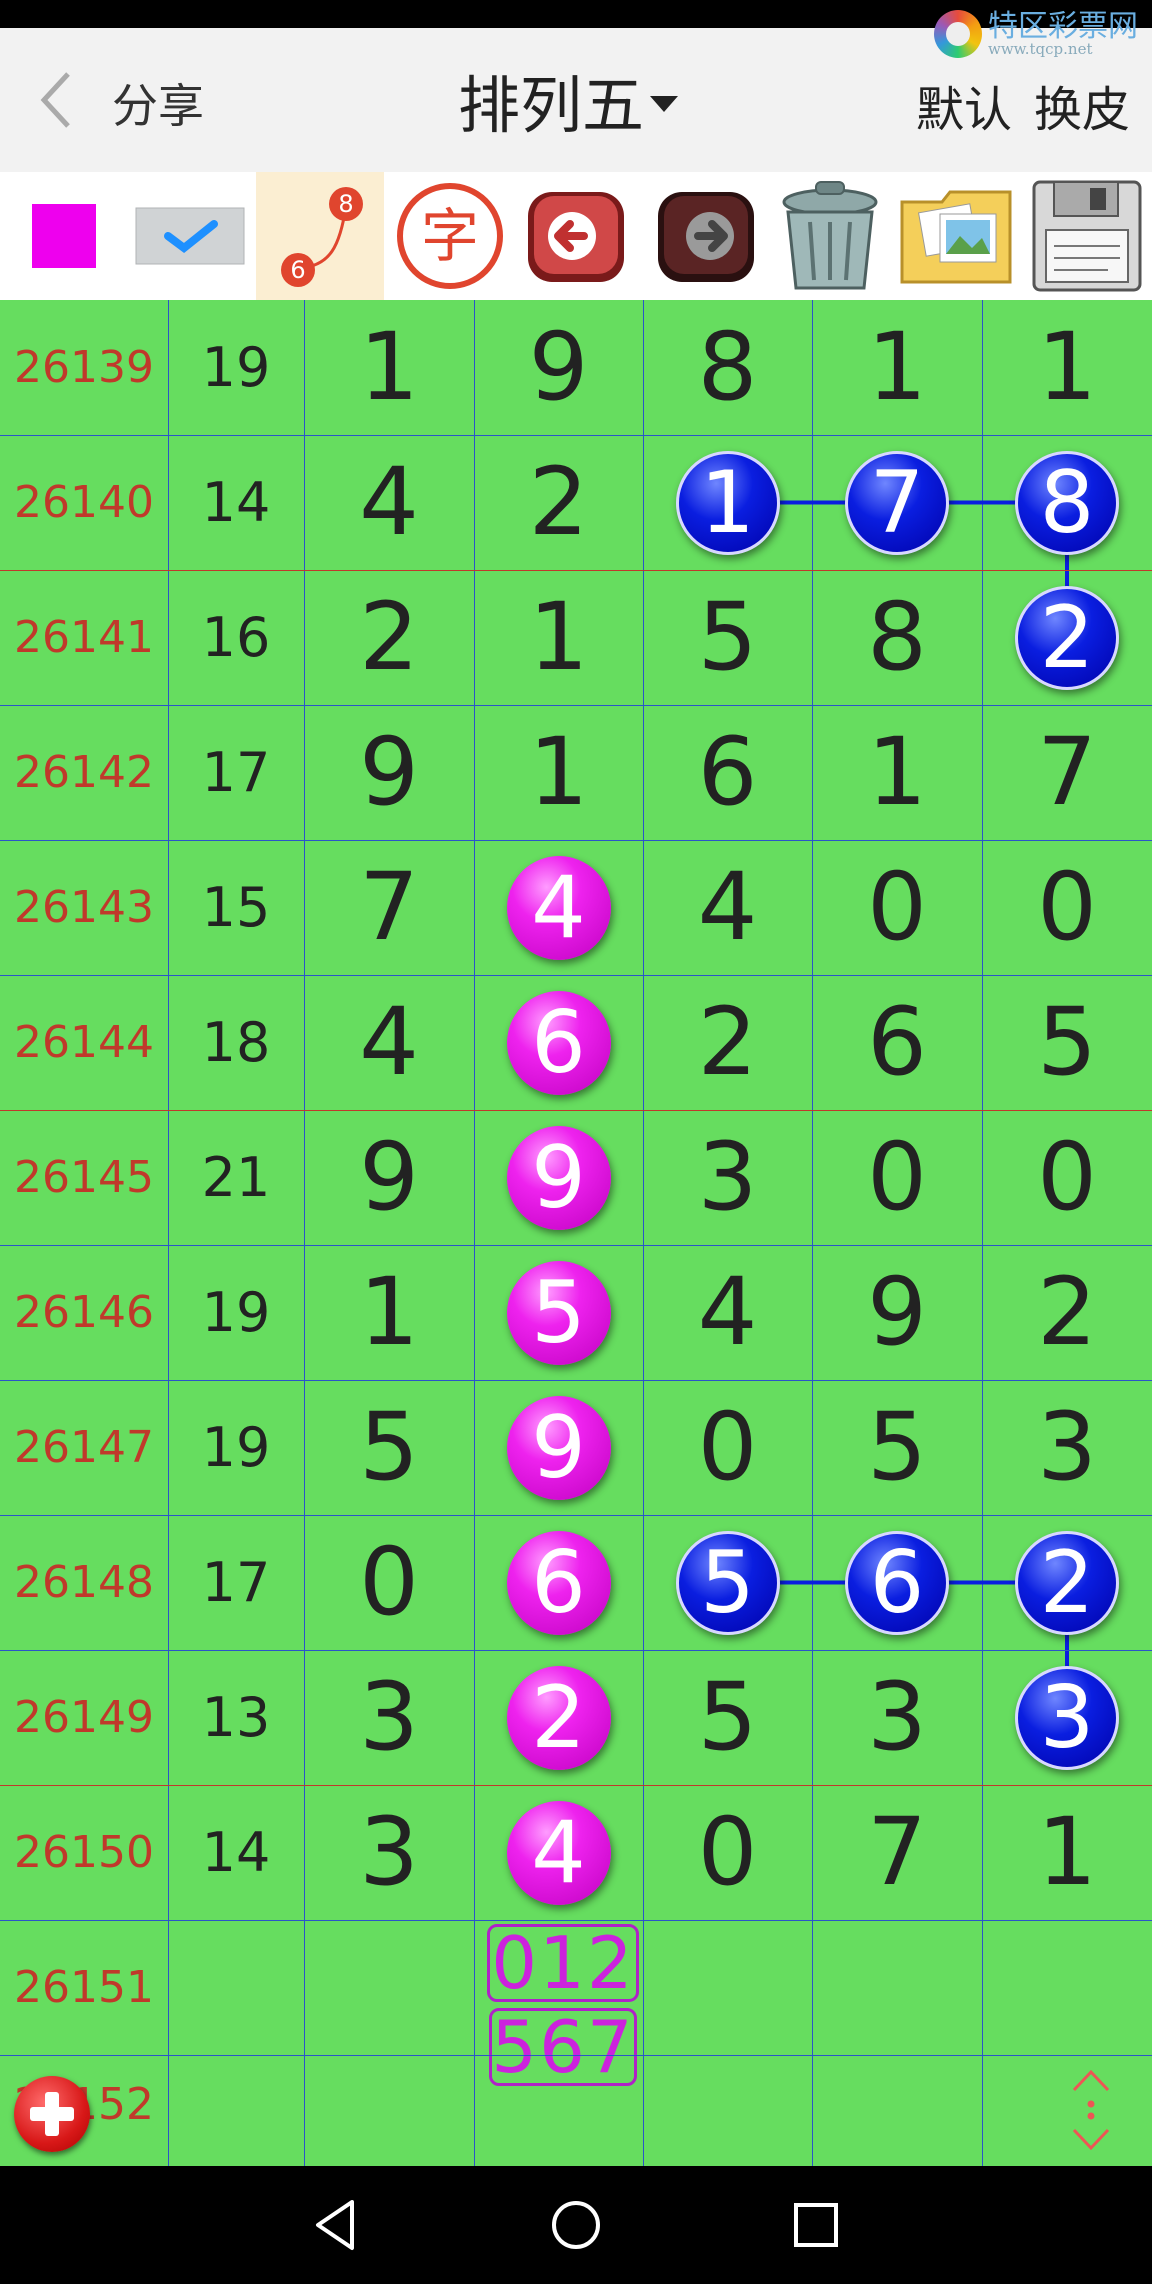 Image resolution: width=1152 pixels, height=2284 pixels. I want to click on table-row: 26152, so click(576, 2110).